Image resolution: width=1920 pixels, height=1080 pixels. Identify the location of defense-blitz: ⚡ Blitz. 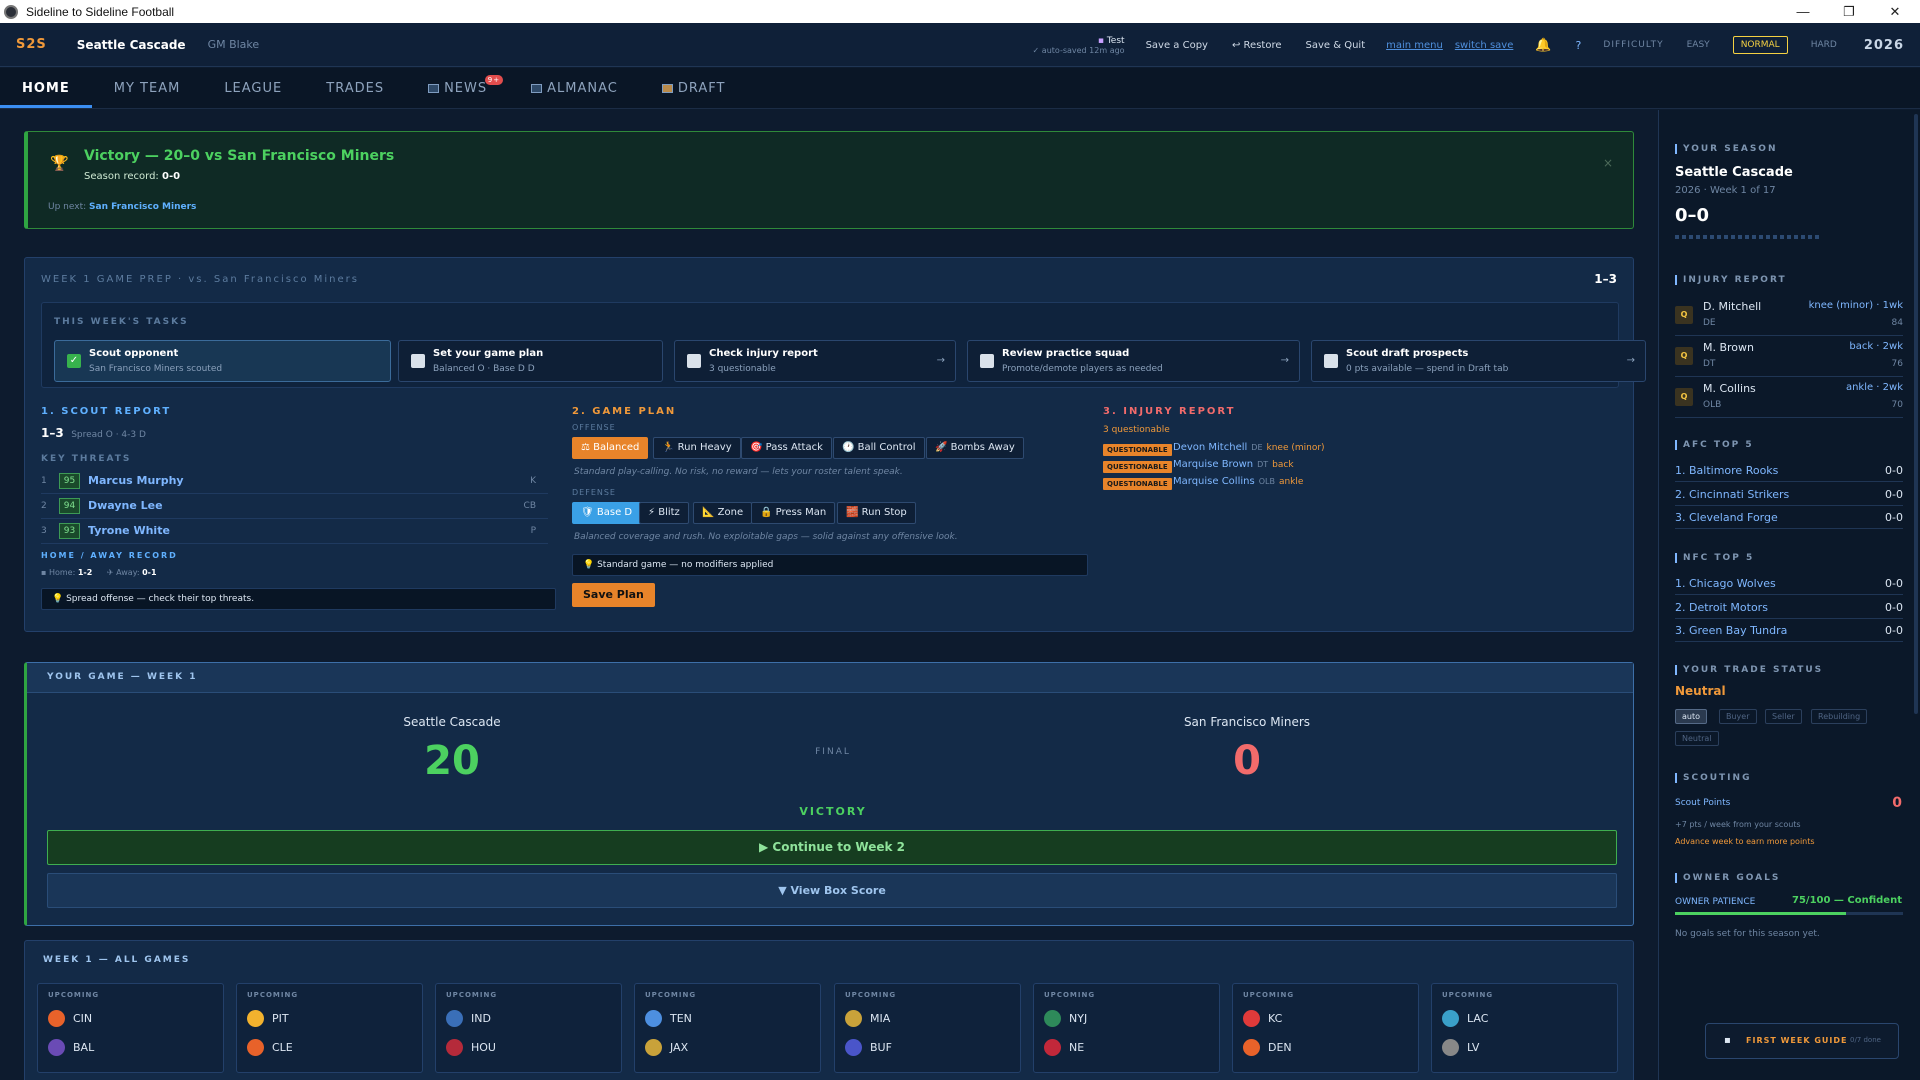
(664, 513).